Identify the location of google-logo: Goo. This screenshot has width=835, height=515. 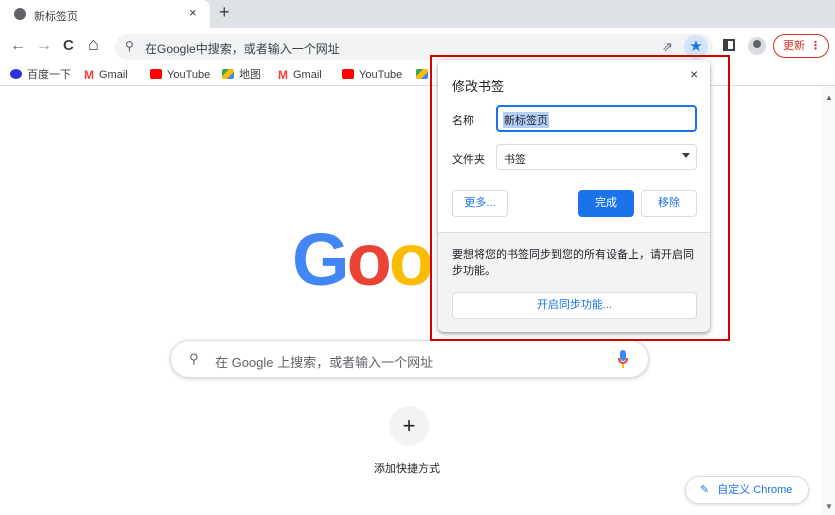
(363, 259).